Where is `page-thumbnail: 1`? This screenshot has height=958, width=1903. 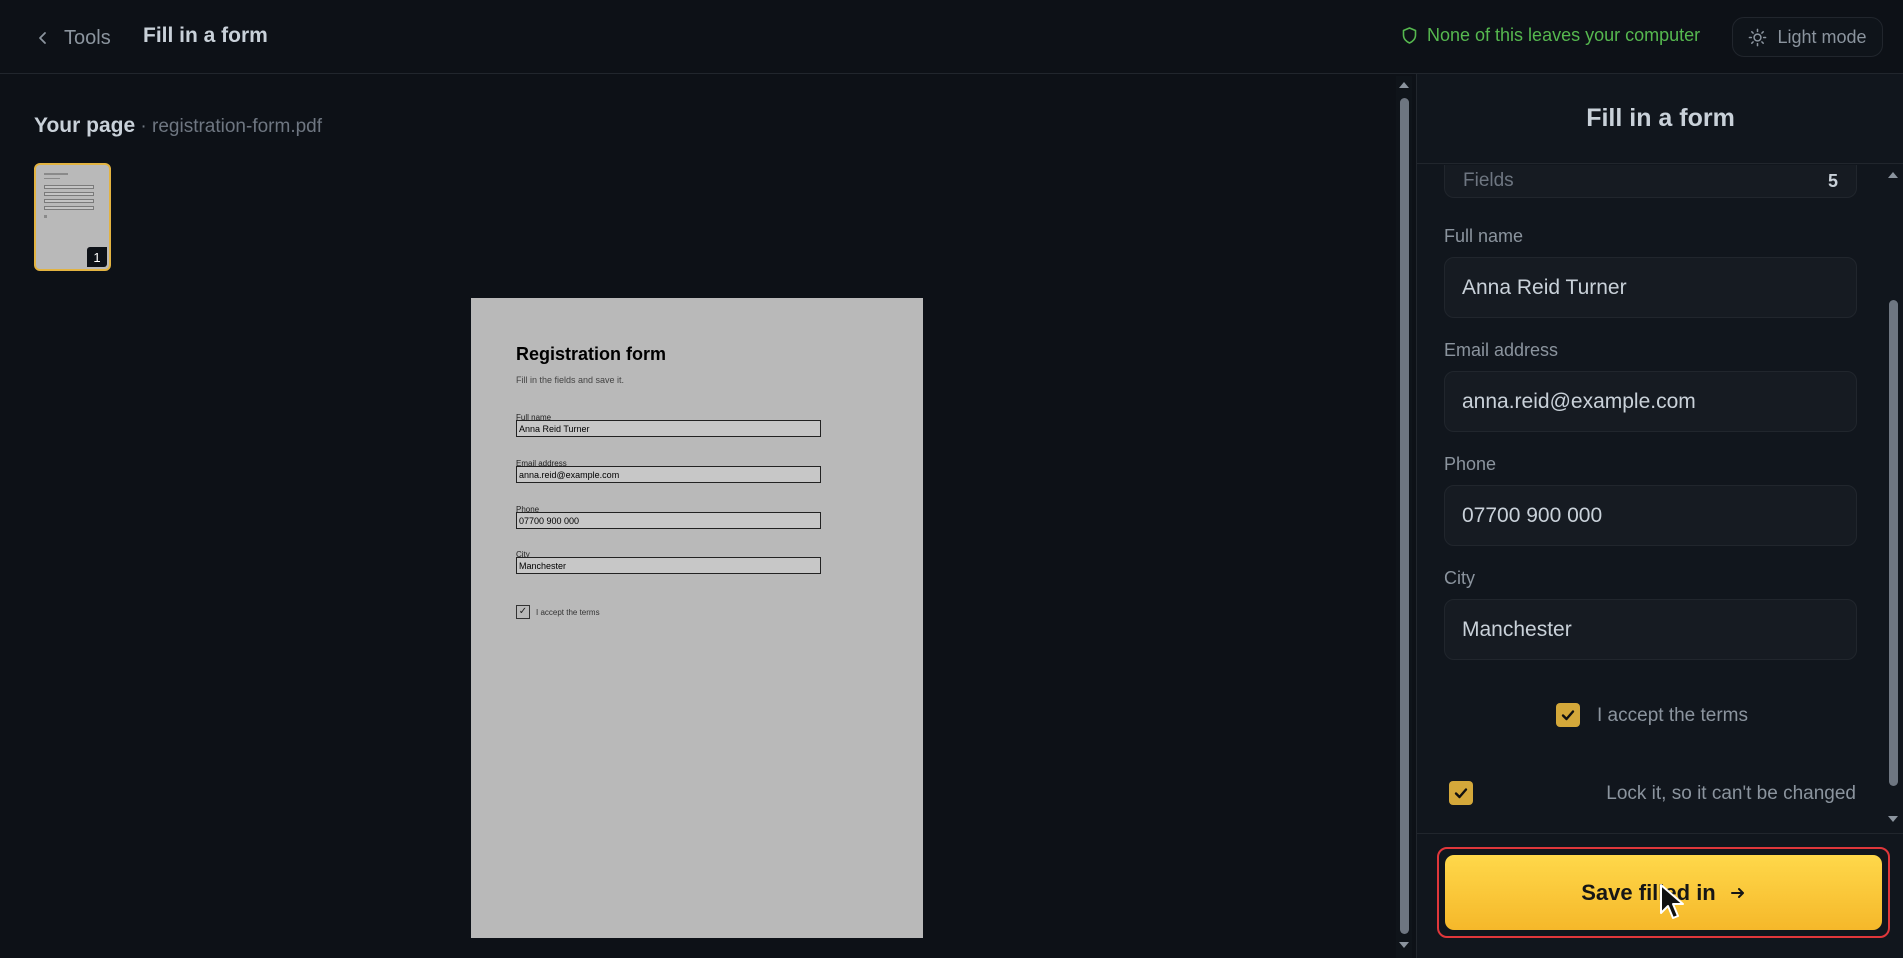
page-thumbnail: 1 is located at coordinates (72, 217).